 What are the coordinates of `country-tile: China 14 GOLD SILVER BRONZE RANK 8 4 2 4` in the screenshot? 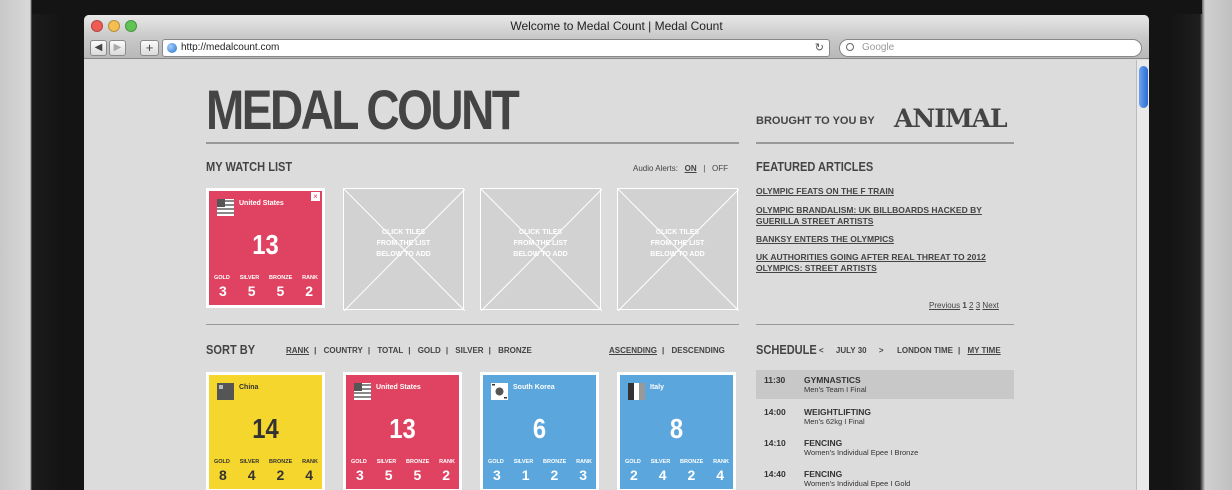 It's located at (265, 431).